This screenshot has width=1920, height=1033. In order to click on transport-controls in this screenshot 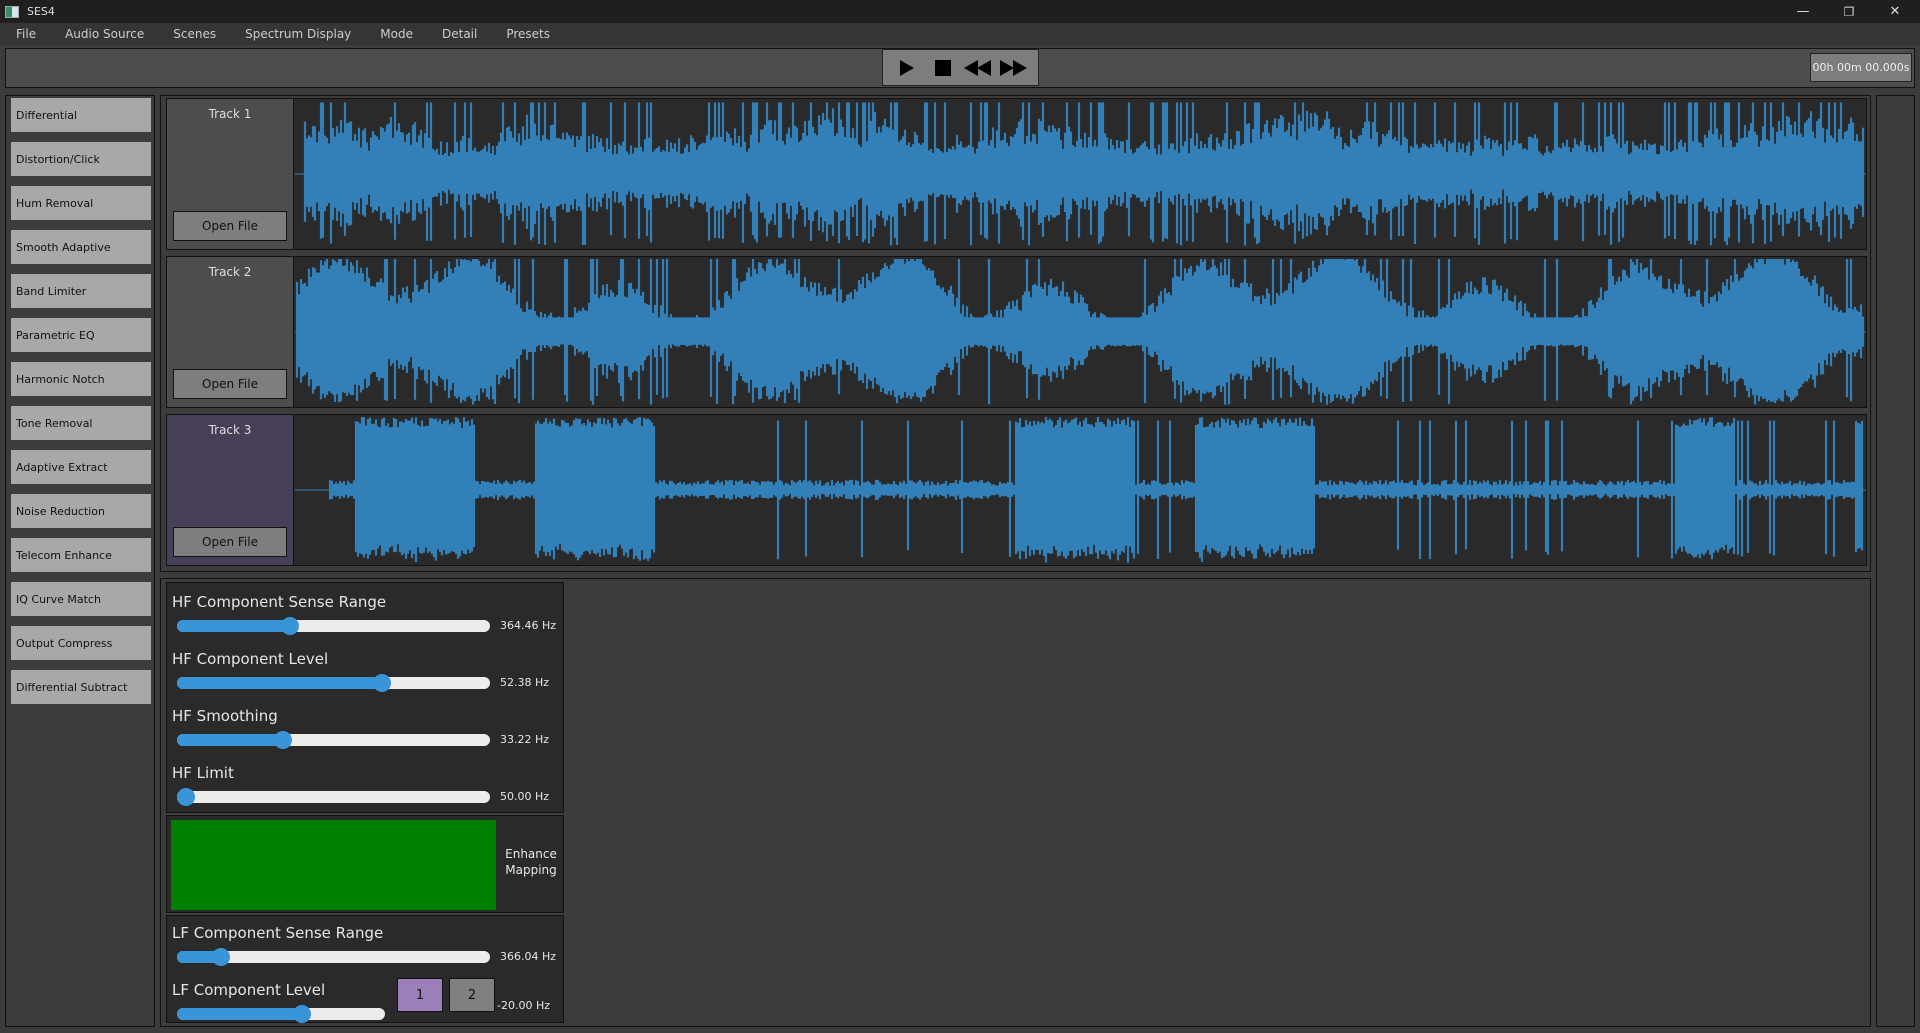, I will do `click(960, 67)`.